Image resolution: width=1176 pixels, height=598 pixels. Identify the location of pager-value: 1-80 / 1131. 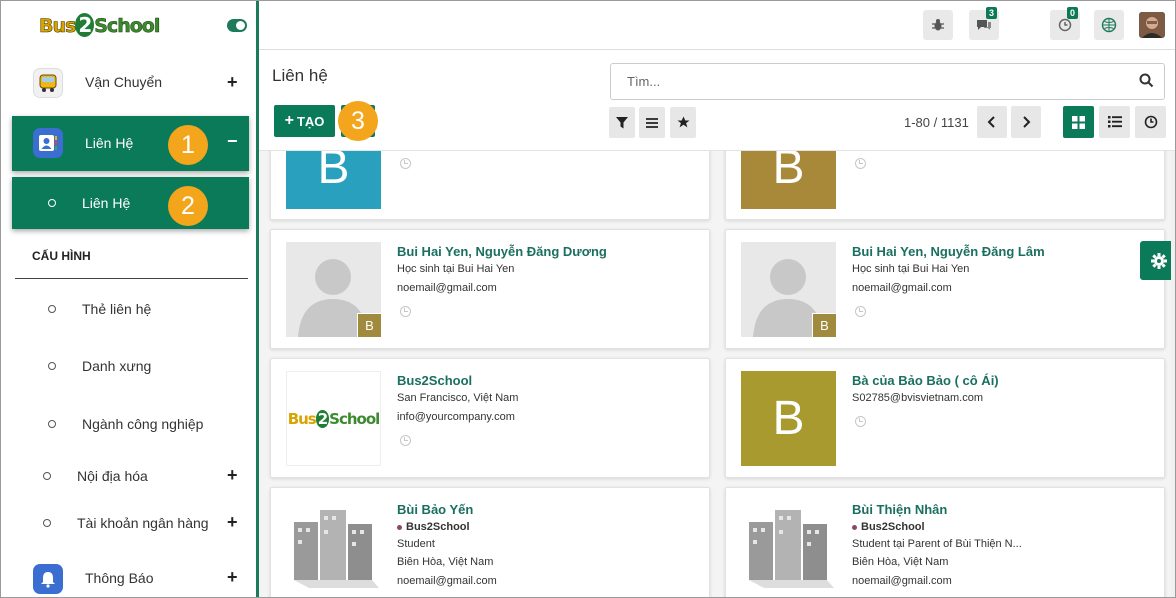
(936, 122).